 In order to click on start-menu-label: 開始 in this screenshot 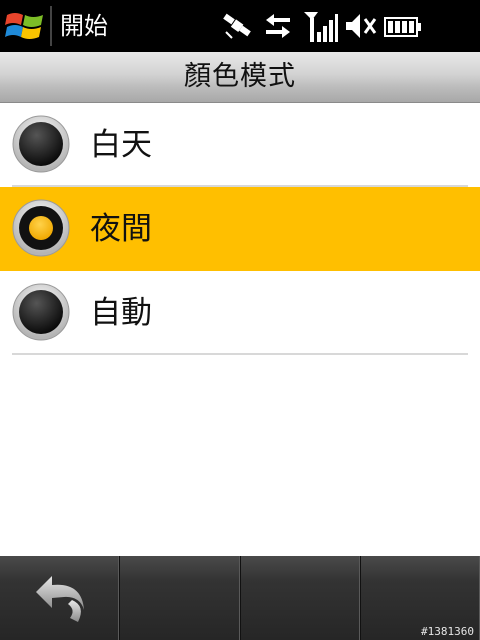, I will do `click(84, 26)`.